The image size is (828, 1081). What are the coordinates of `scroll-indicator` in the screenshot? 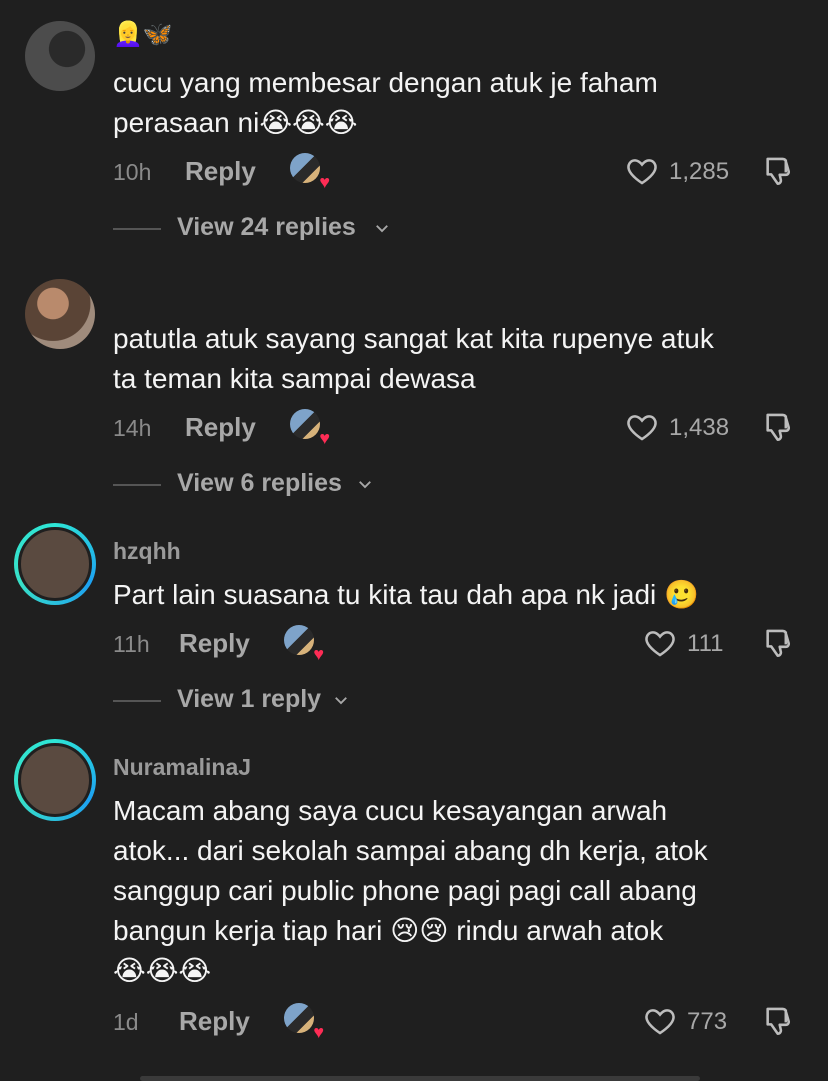 It's located at (420, 1078).